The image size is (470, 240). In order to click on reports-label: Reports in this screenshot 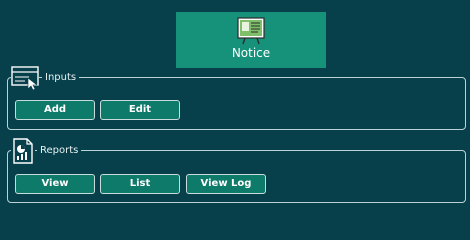, I will do `click(59, 151)`.